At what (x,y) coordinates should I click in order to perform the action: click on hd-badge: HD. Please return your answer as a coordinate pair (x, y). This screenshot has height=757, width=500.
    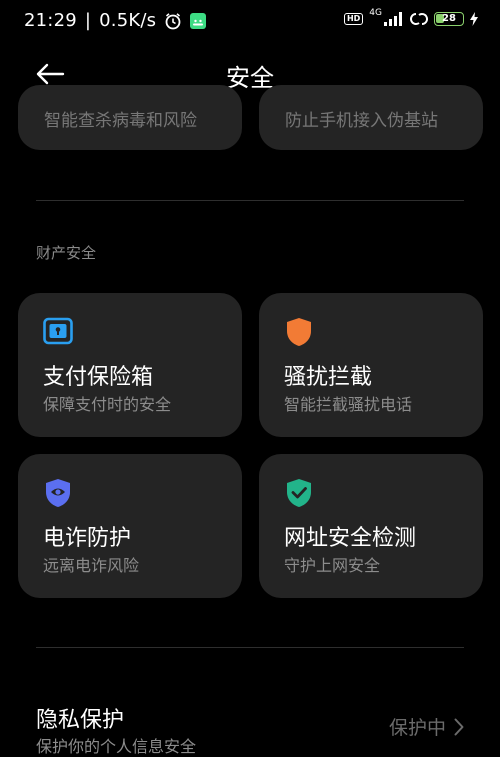
    Looking at the image, I should click on (353, 19).